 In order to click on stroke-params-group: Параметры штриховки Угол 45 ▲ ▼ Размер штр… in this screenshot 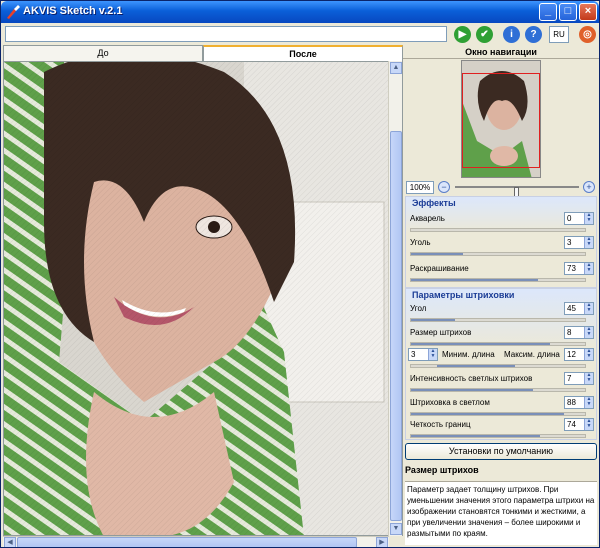, I will do `click(501, 364)`.